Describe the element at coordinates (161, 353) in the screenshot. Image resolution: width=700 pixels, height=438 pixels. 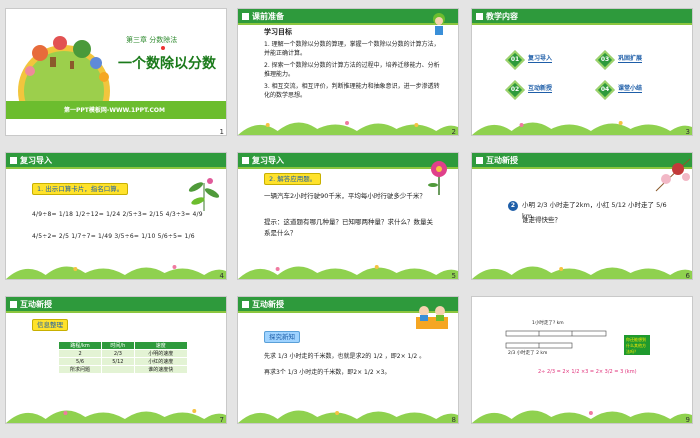
I see `table-cell: 小明的速度` at that location.